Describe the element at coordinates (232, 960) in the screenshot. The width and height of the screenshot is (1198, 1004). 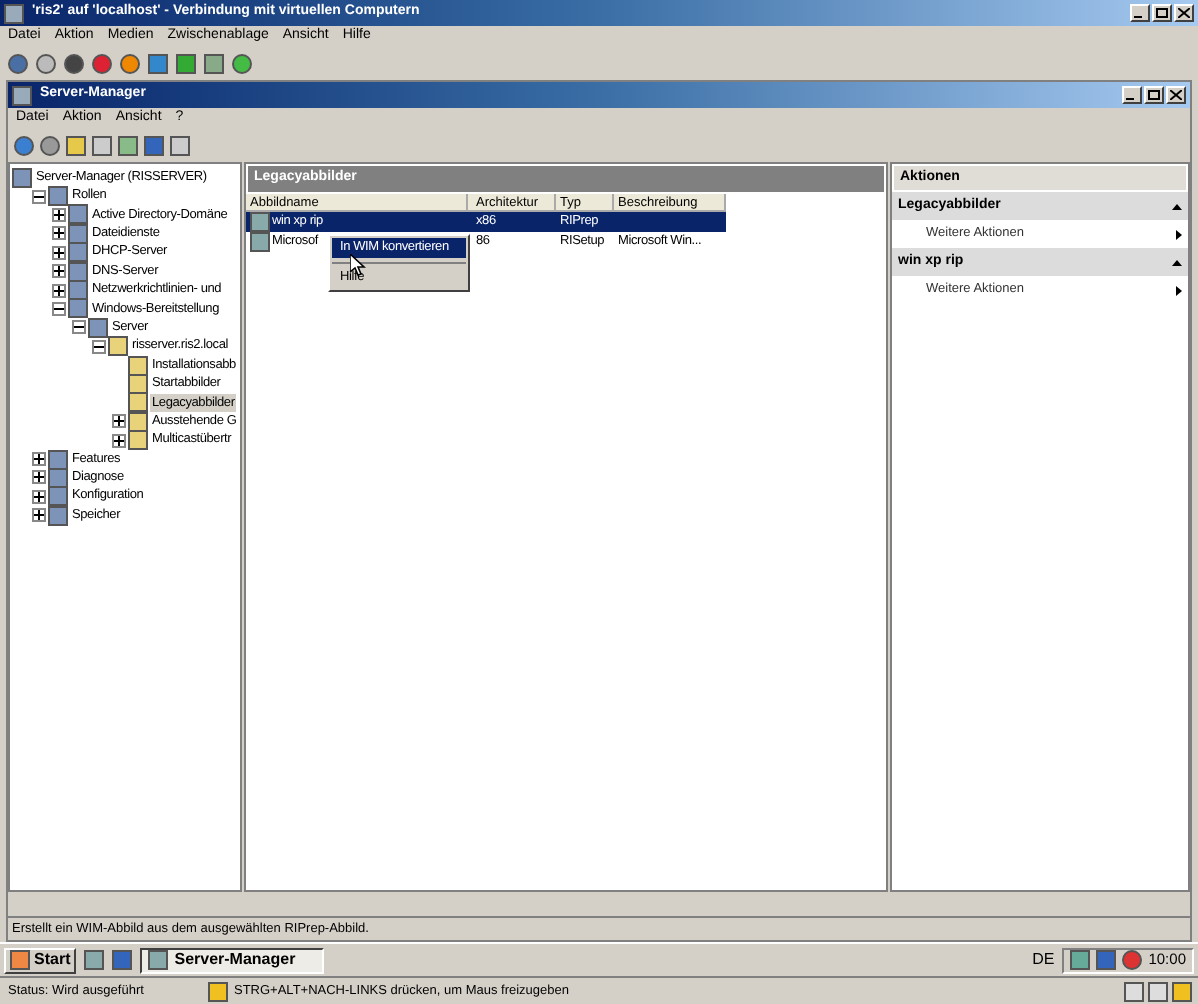
I see `taskbar-button: Server-Manager` at that location.